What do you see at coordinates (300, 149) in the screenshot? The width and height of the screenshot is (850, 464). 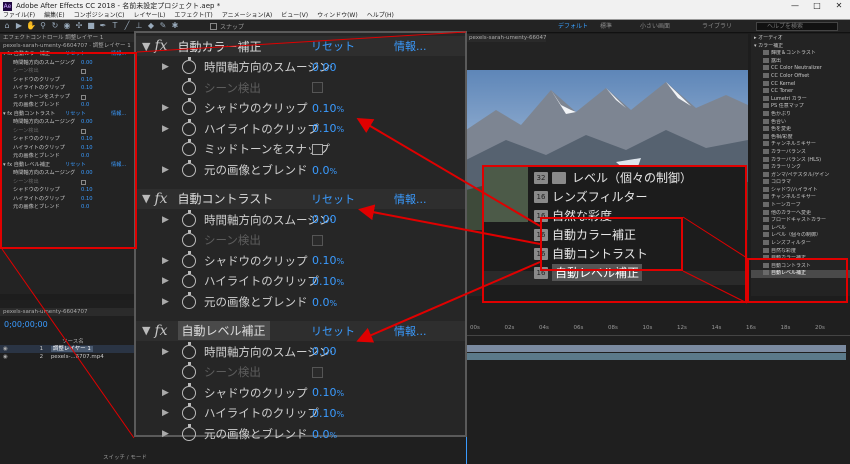 I see `zoom-effect-property-row: ミッドトーンをスナップ` at bounding box center [300, 149].